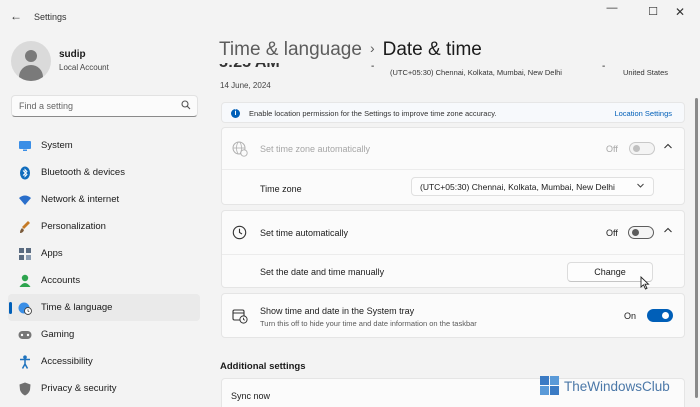 The width and height of the screenshot is (700, 407). I want to click on apps-icon, so click(25, 254).